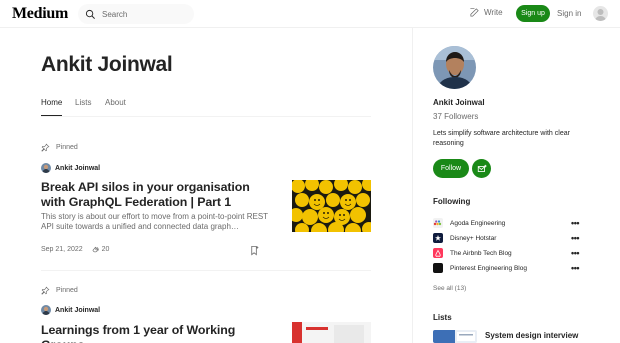 This screenshot has width=620, height=343. Describe the element at coordinates (533, 13) in the screenshot. I see `sign-up-button: Sign up` at that location.